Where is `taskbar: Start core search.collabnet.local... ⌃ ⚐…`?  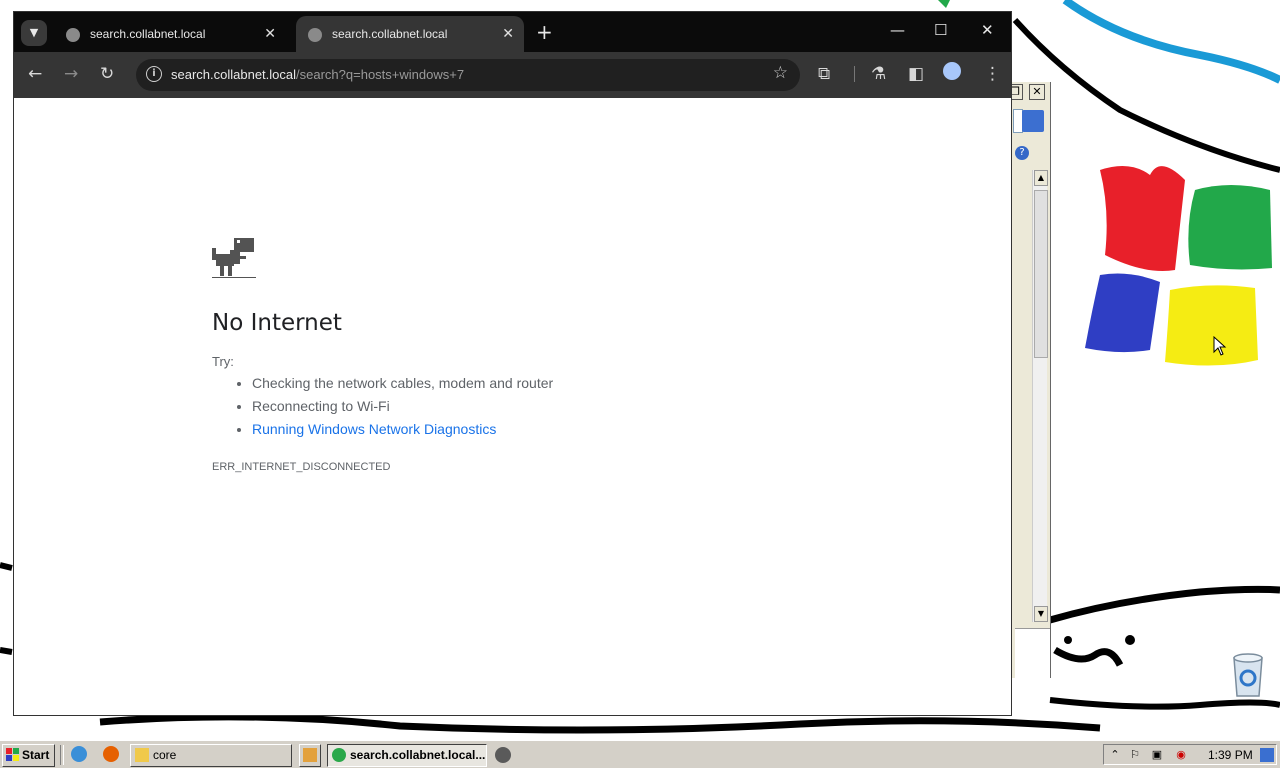
taskbar: Start core search.collabnet.local... ⌃ ⚐… is located at coordinates (640, 754).